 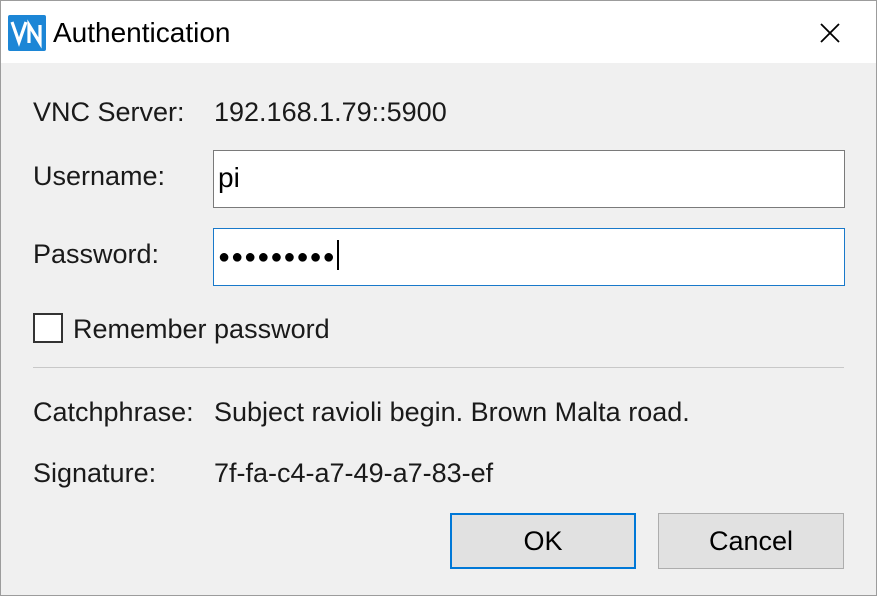 What do you see at coordinates (48, 328) in the screenshot?
I see `remember-password-checkbox` at bounding box center [48, 328].